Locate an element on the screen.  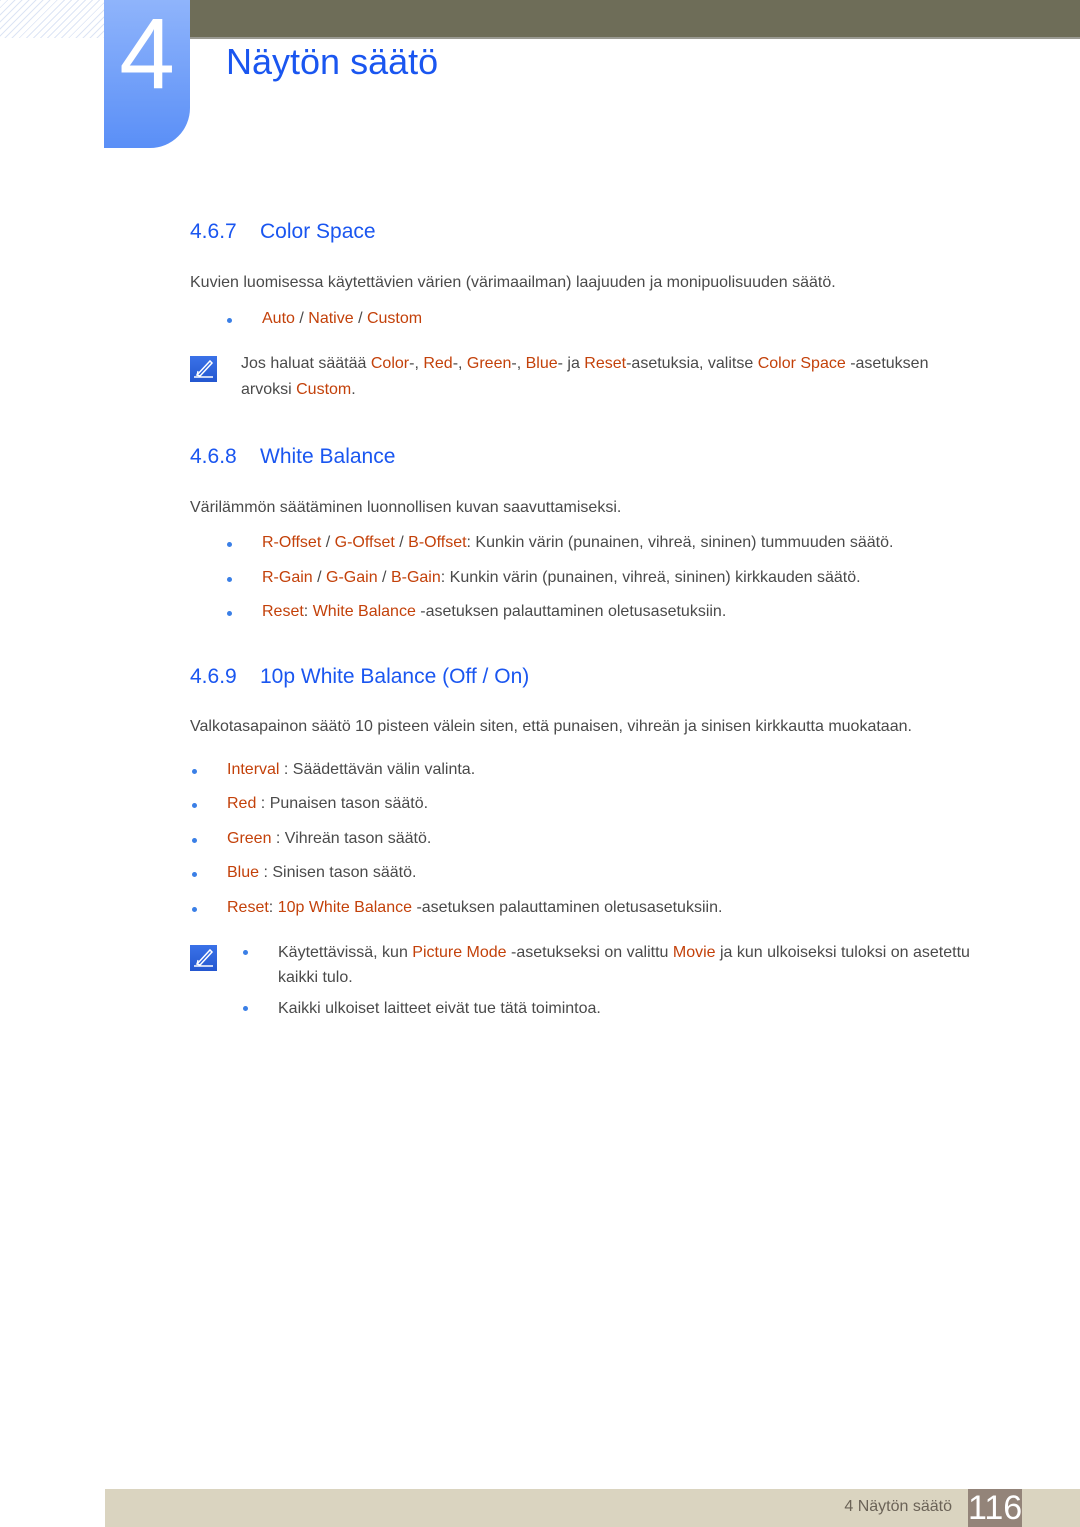
section-heading-10p-white-balance: 4.6.9 10p White Balance (Off / On) is located at coordinates (359, 677).